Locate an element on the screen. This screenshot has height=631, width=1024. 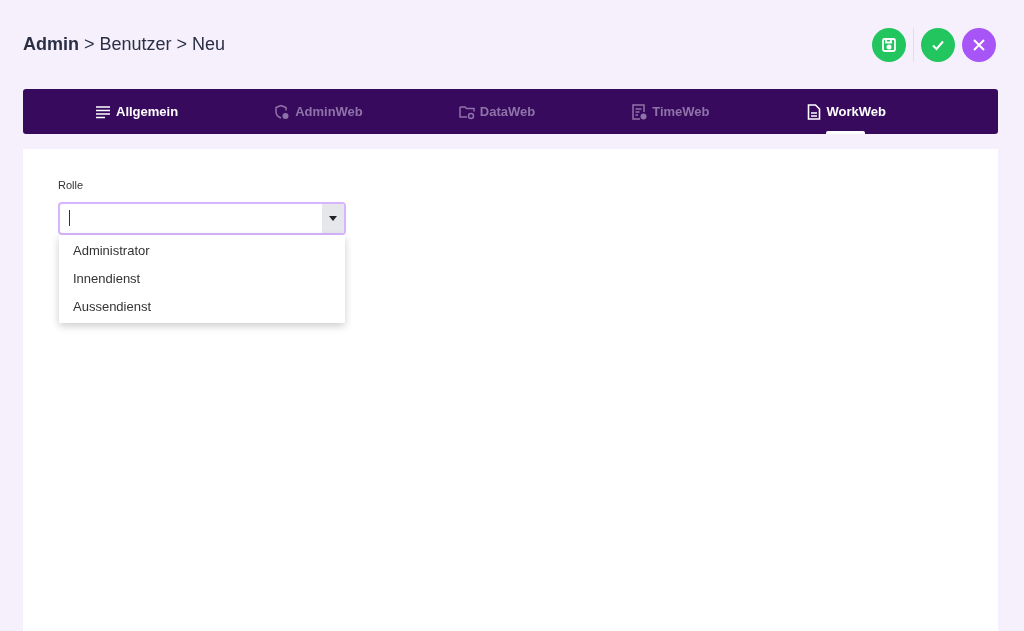
dropdown-toggle is located at coordinates (333, 218).